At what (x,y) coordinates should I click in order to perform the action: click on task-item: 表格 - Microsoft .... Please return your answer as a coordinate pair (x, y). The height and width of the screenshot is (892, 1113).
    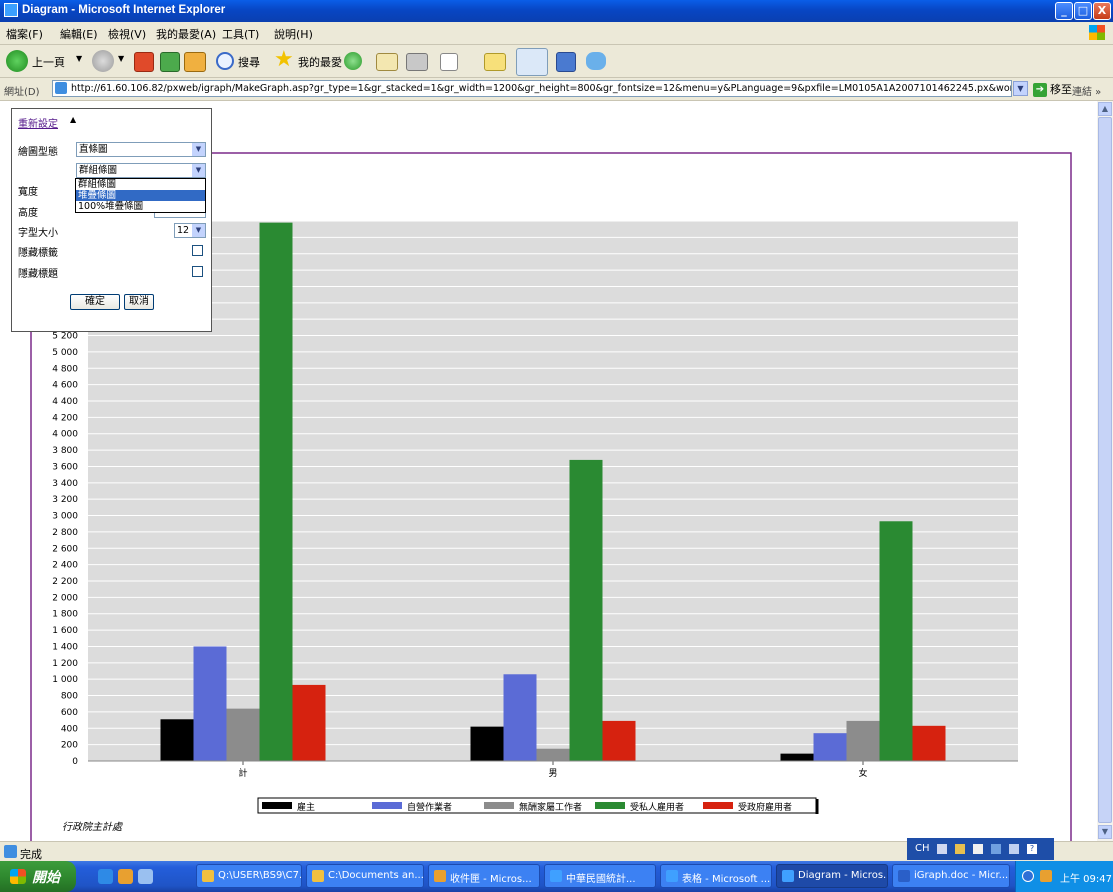
    Looking at the image, I should click on (716, 876).